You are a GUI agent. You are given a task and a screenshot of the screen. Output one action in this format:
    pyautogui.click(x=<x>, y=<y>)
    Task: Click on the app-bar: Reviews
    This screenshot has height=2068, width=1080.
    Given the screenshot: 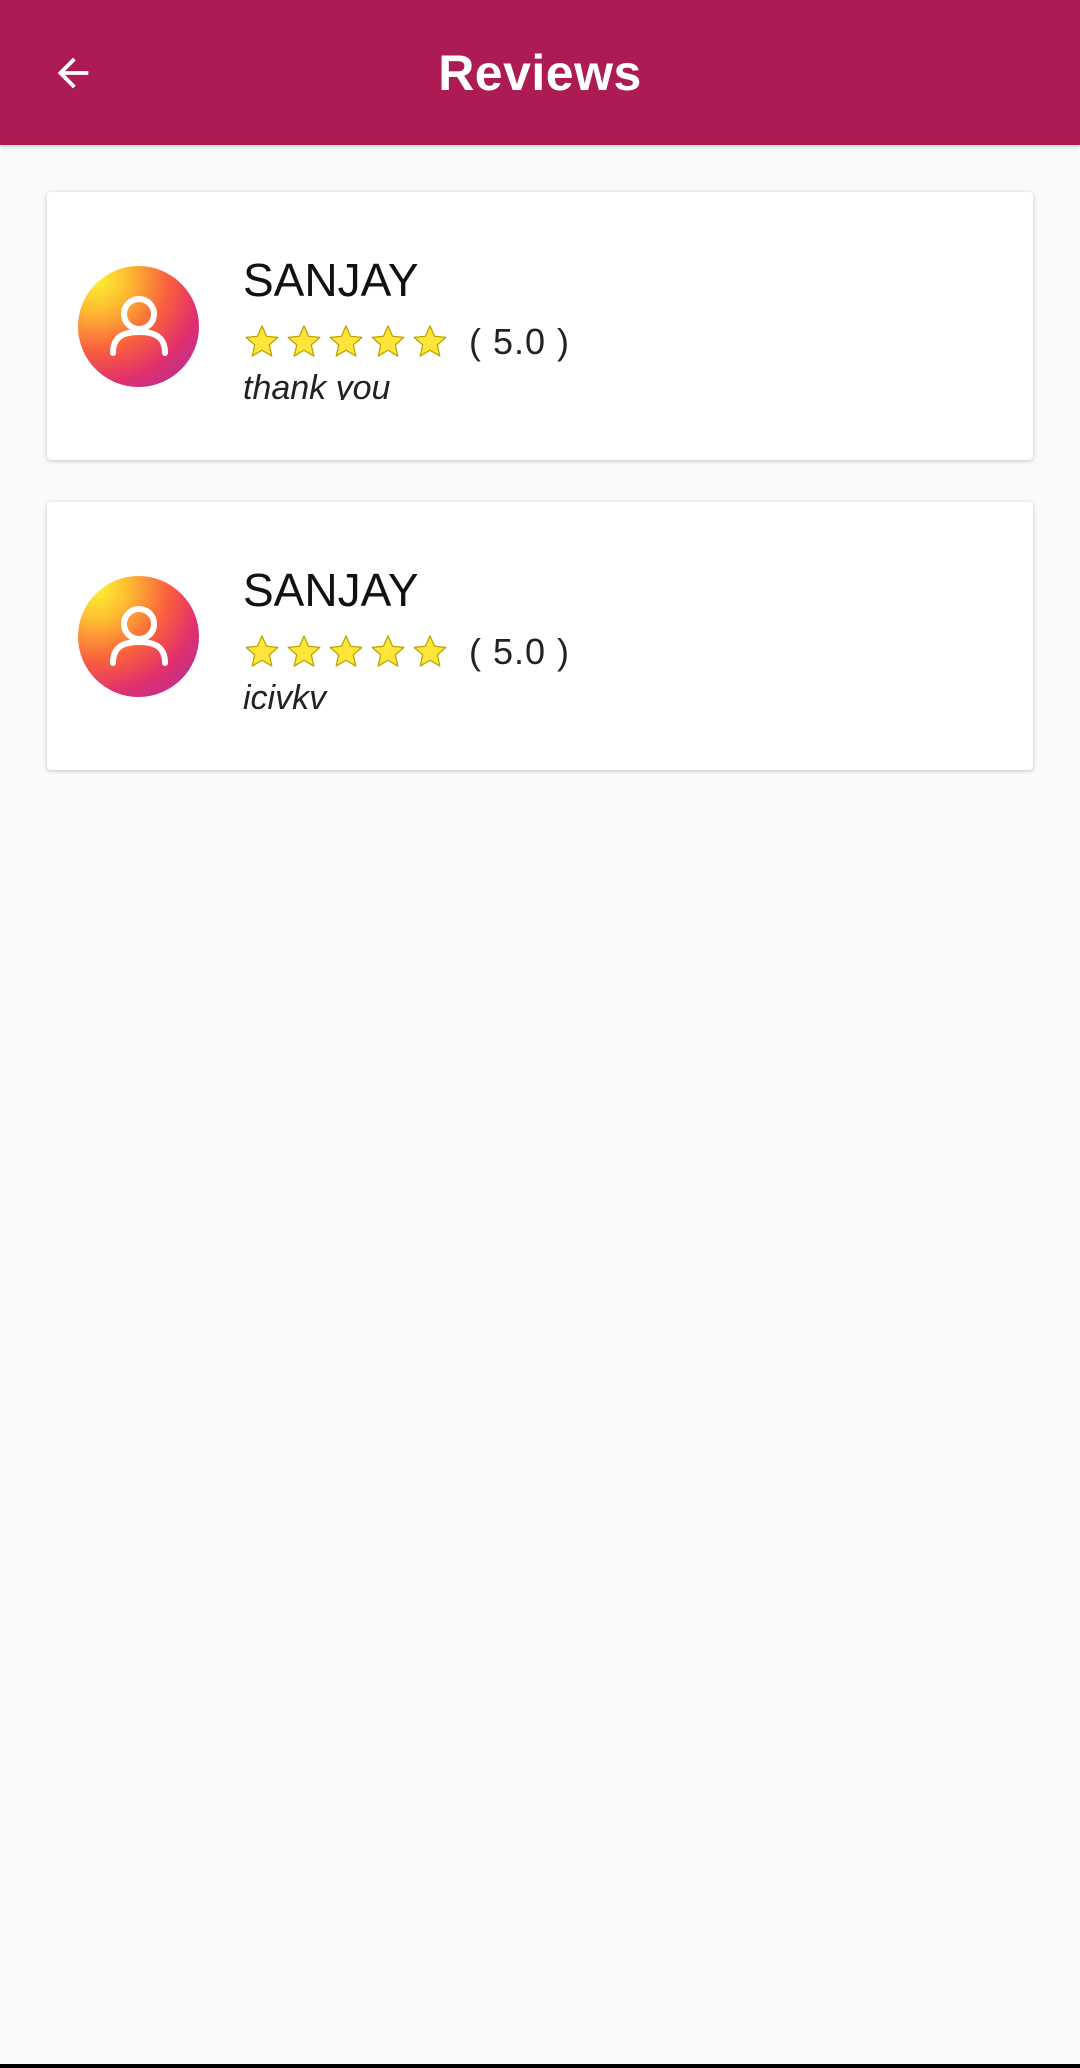 What is the action you would take?
    pyautogui.click(x=540, y=72)
    